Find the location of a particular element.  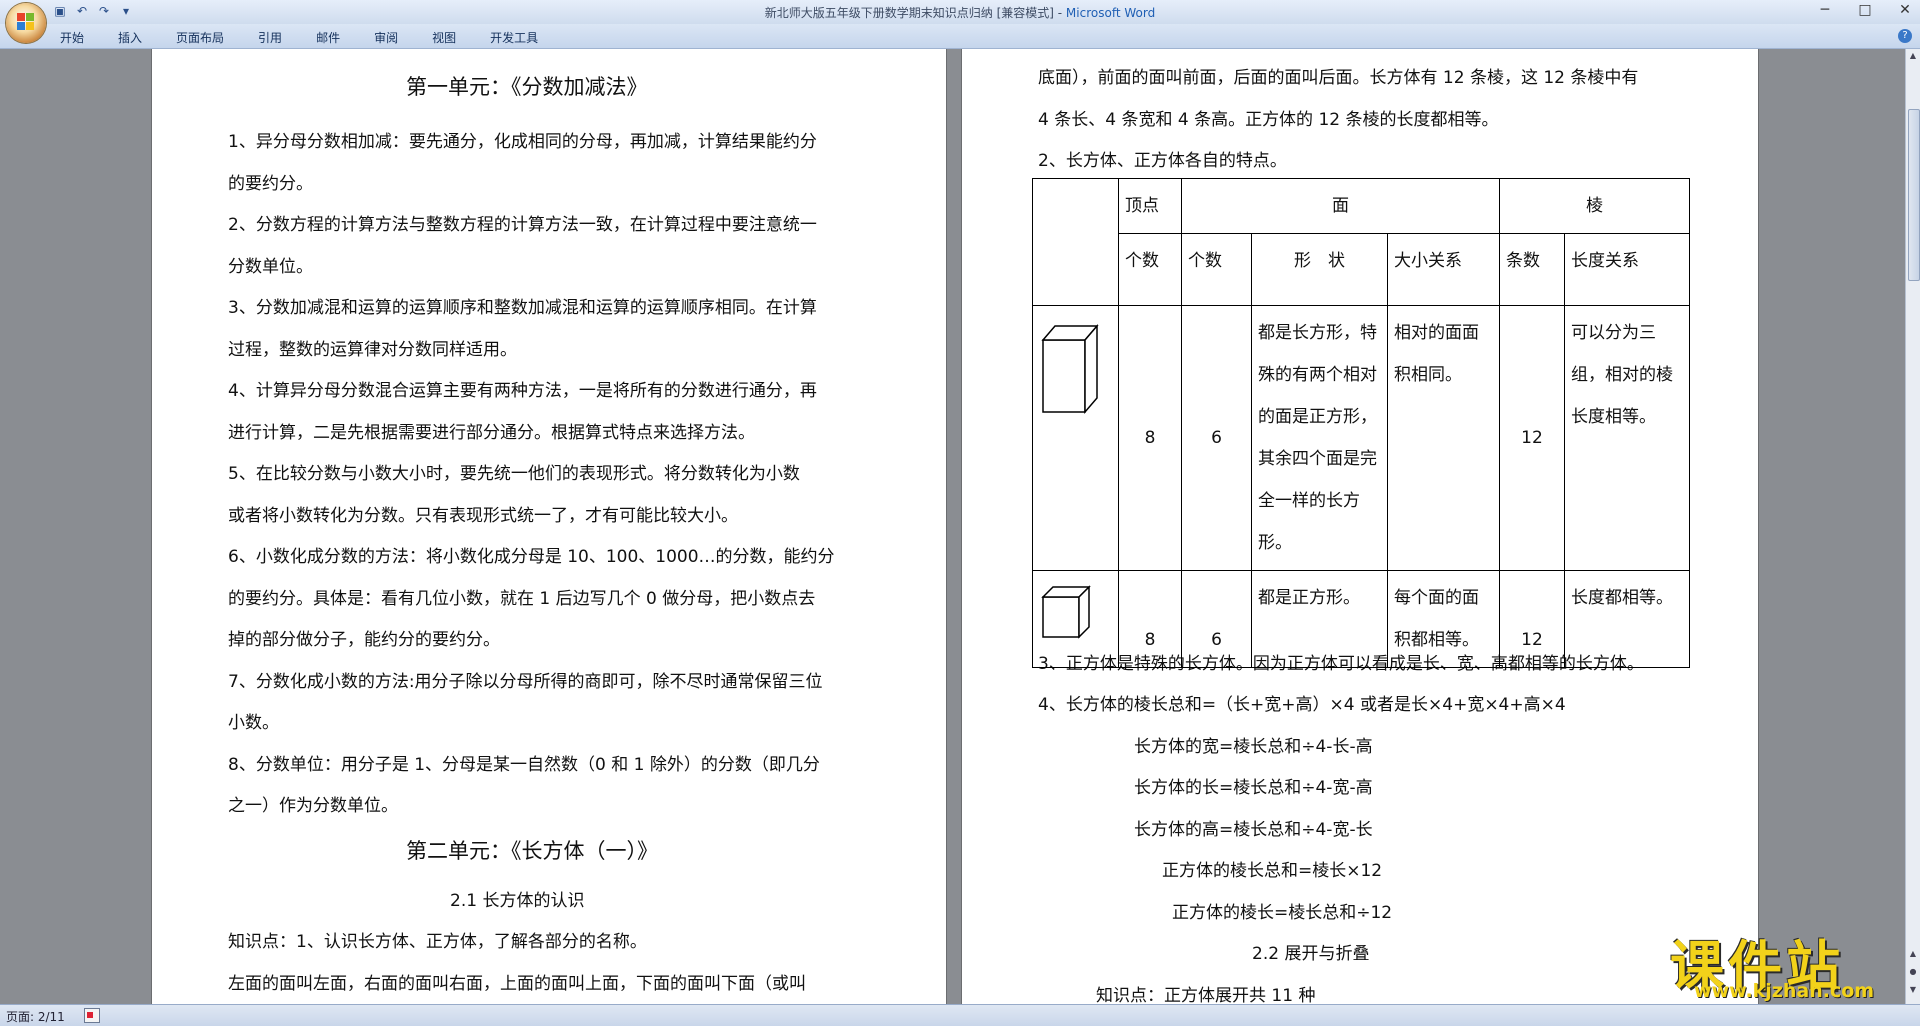

cuboid-vertex-count: 8 is located at coordinates (1150, 438).